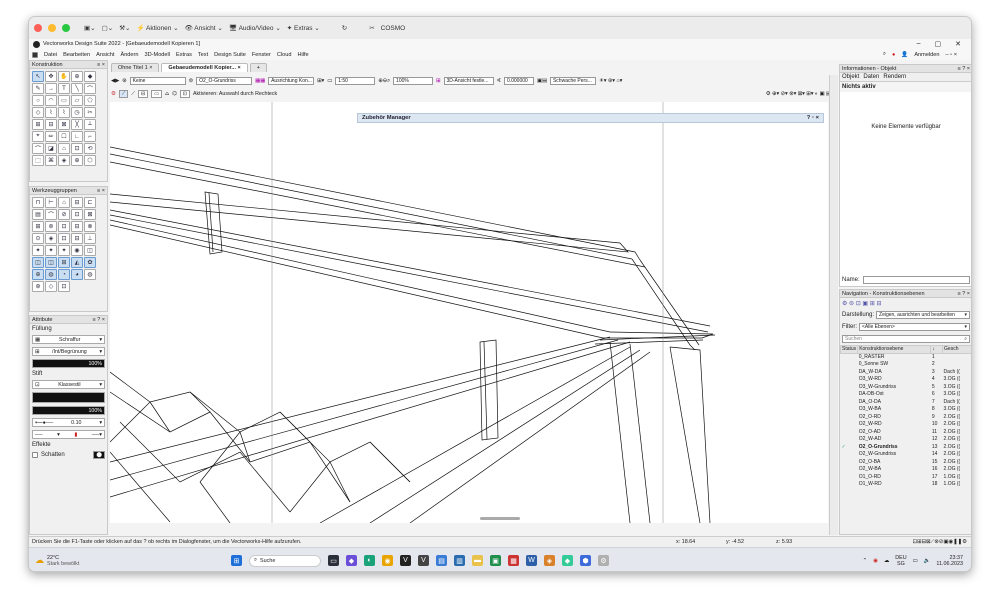 The width and height of the screenshot is (1000, 605). I want to click on tool-button: ⊘, so click(64, 214).